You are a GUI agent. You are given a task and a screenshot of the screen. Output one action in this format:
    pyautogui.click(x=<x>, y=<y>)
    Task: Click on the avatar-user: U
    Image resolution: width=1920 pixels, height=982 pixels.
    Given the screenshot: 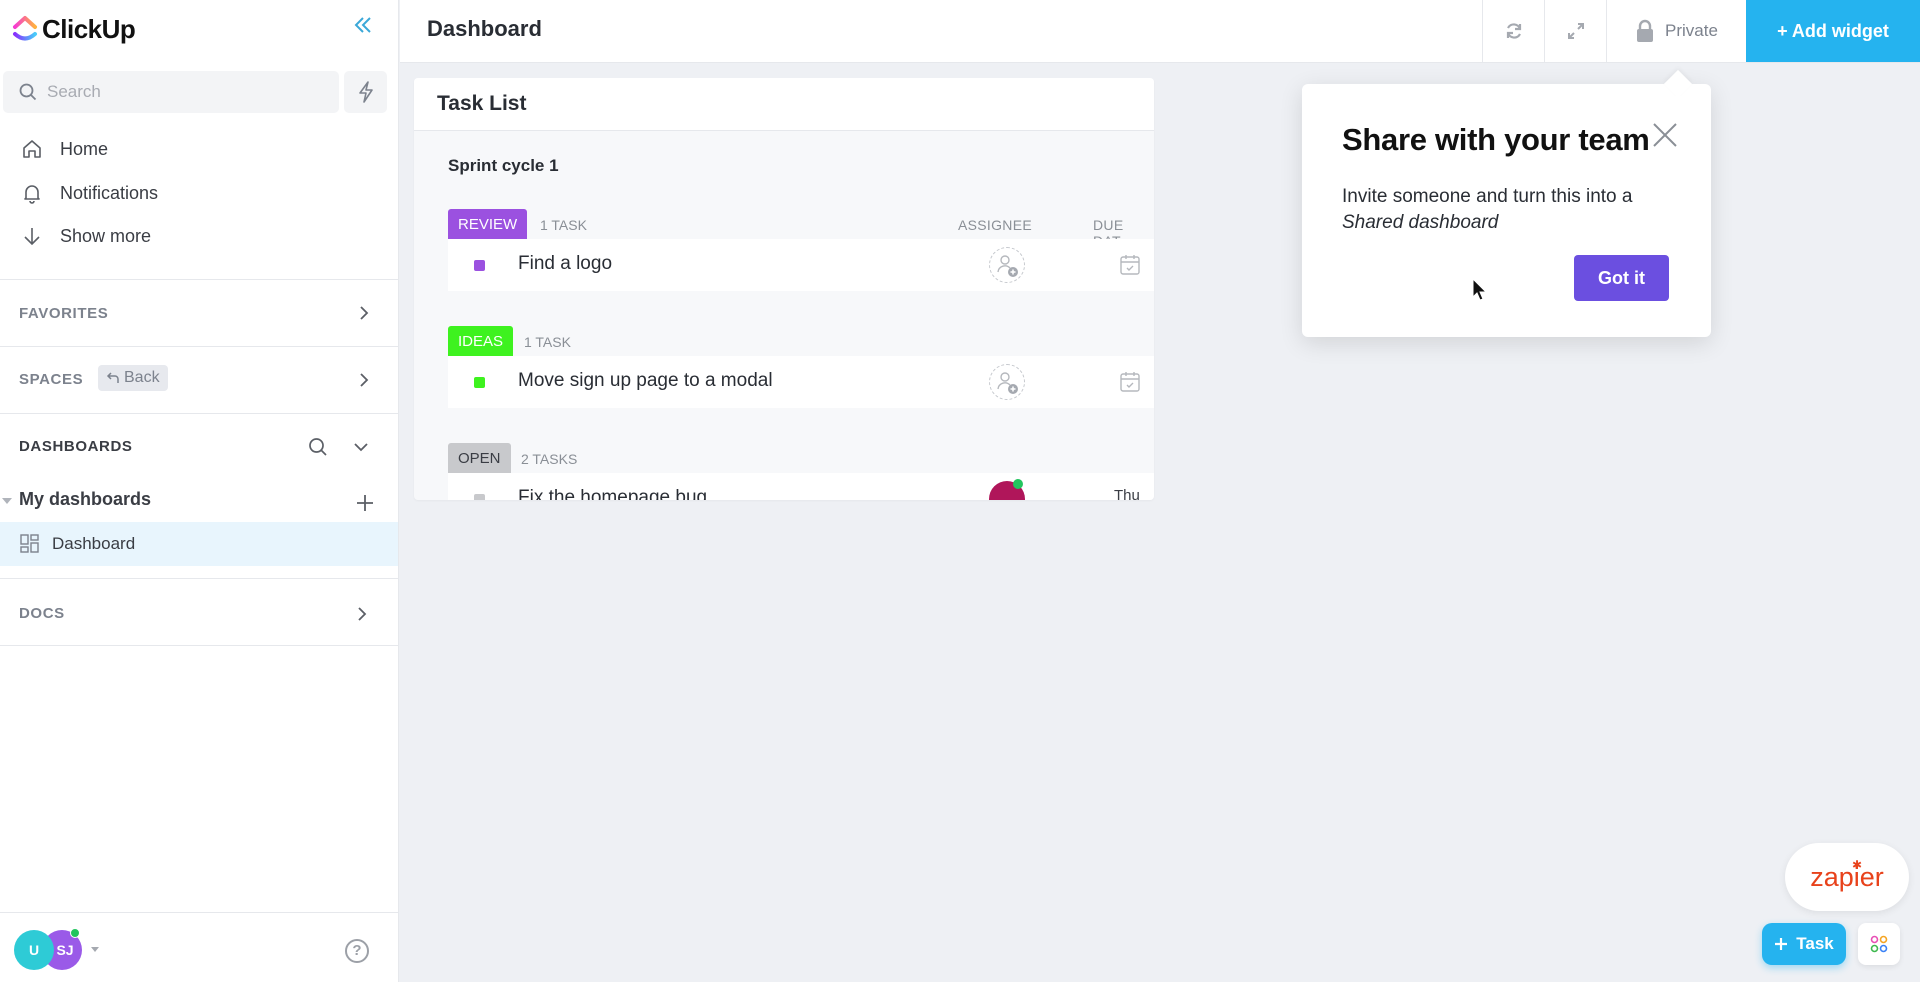 What is the action you would take?
    pyautogui.click(x=34, y=950)
    